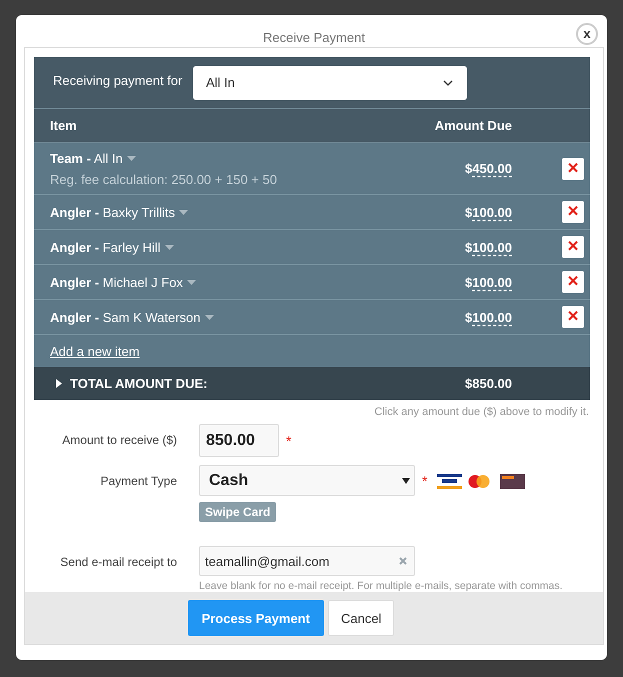  What do you see at coordinates (86, 158) in the screenshot?
I see `item-name: Team - All In` at bounding box center [86, 158].